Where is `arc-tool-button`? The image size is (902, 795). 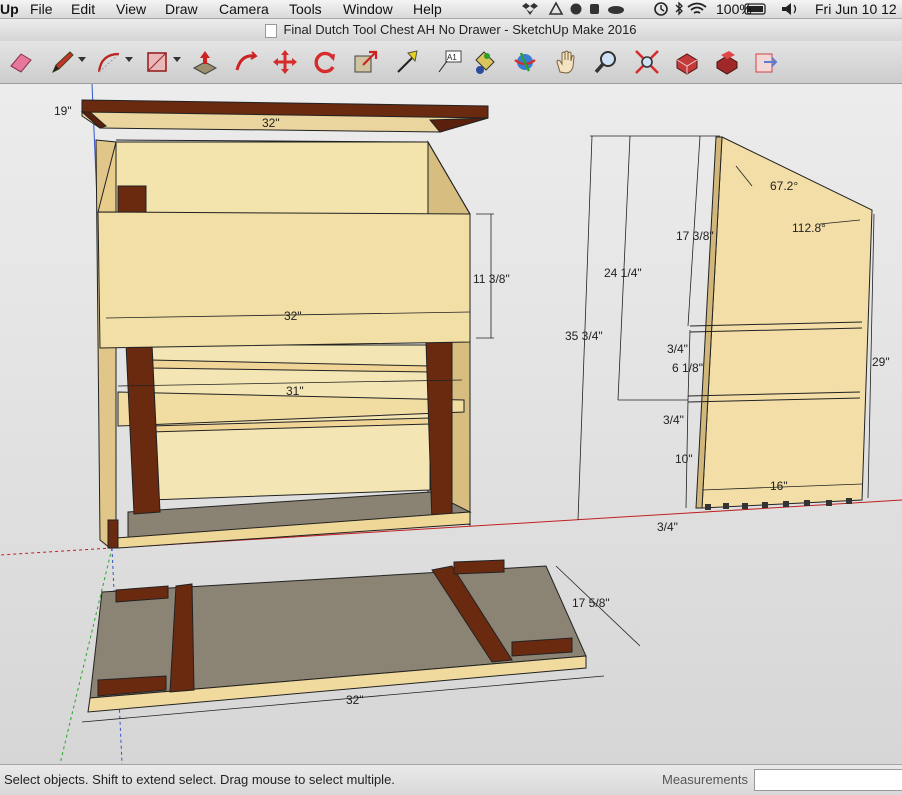
arc-tool-button is located at coordinates (109, 62).